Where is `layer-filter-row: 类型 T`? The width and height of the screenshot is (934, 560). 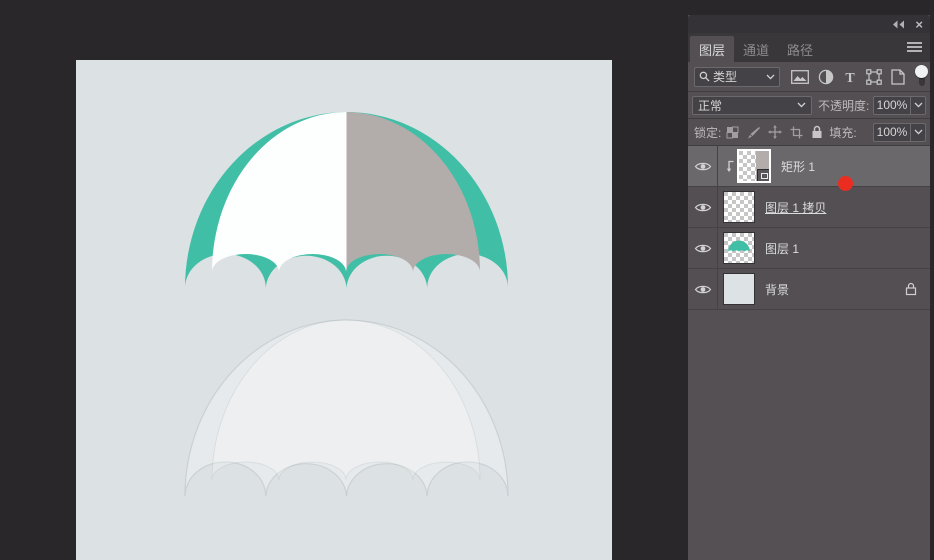
layer-filter-row: 类型 T is located at coordinates (809, 77).